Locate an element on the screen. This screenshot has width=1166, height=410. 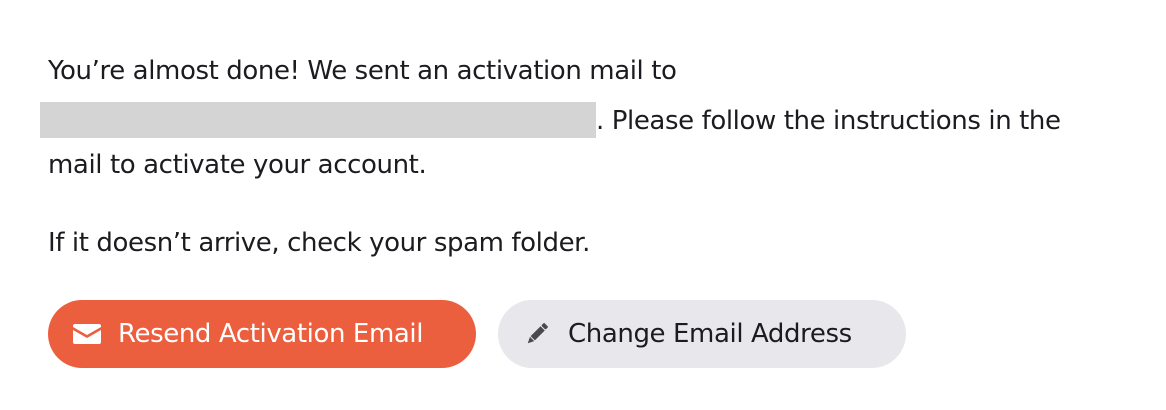
envelope-icon is located at coordinates (87, 334).